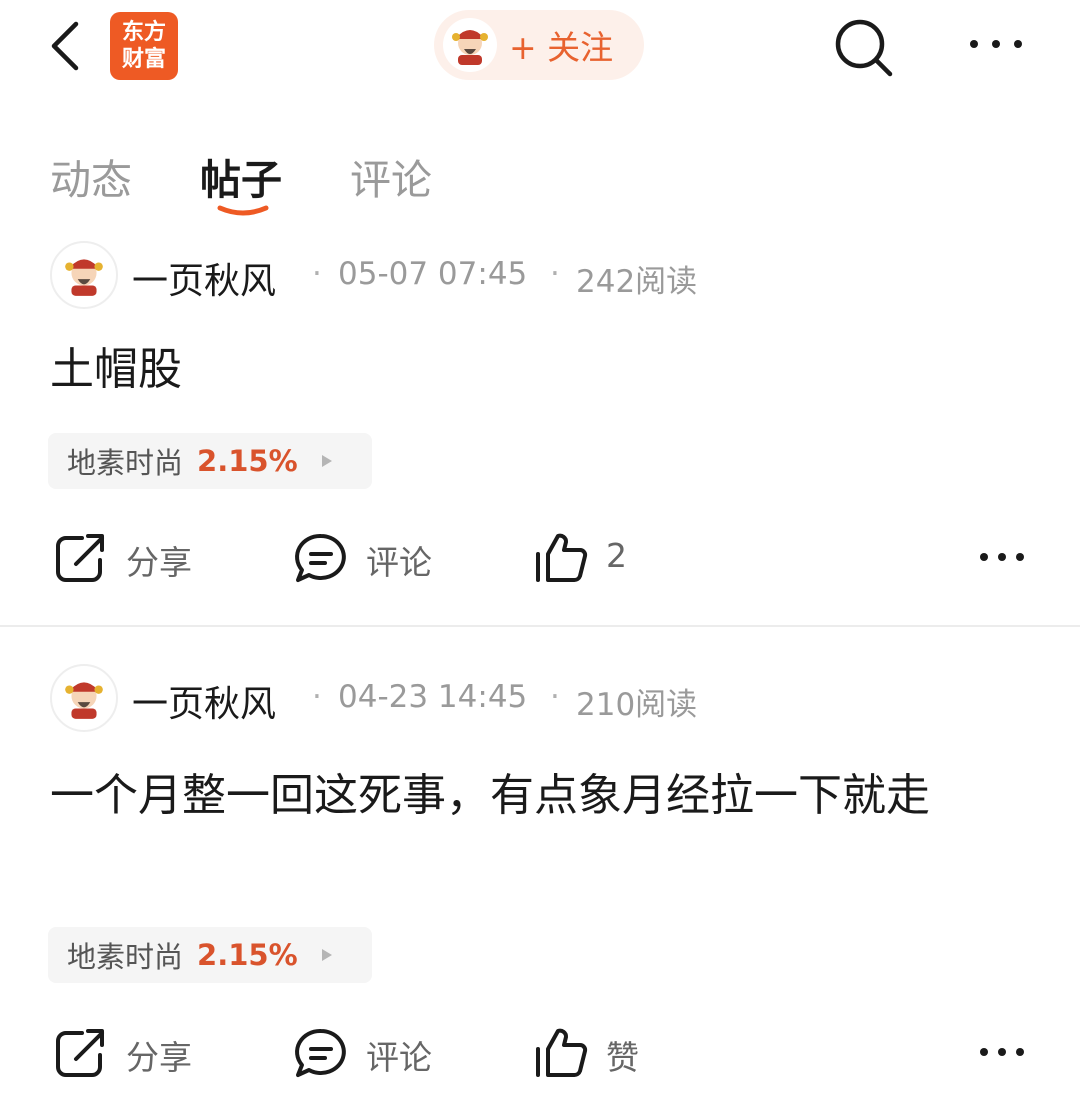  What do you see at coordinates (143, 59) in the screenshot?
I see `logo-line-2: 财富` at bounding box center [143, 59].